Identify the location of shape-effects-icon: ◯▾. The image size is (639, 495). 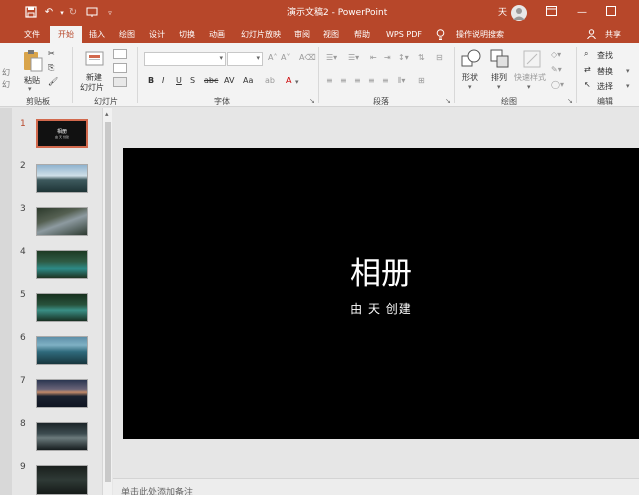
(557, 84).